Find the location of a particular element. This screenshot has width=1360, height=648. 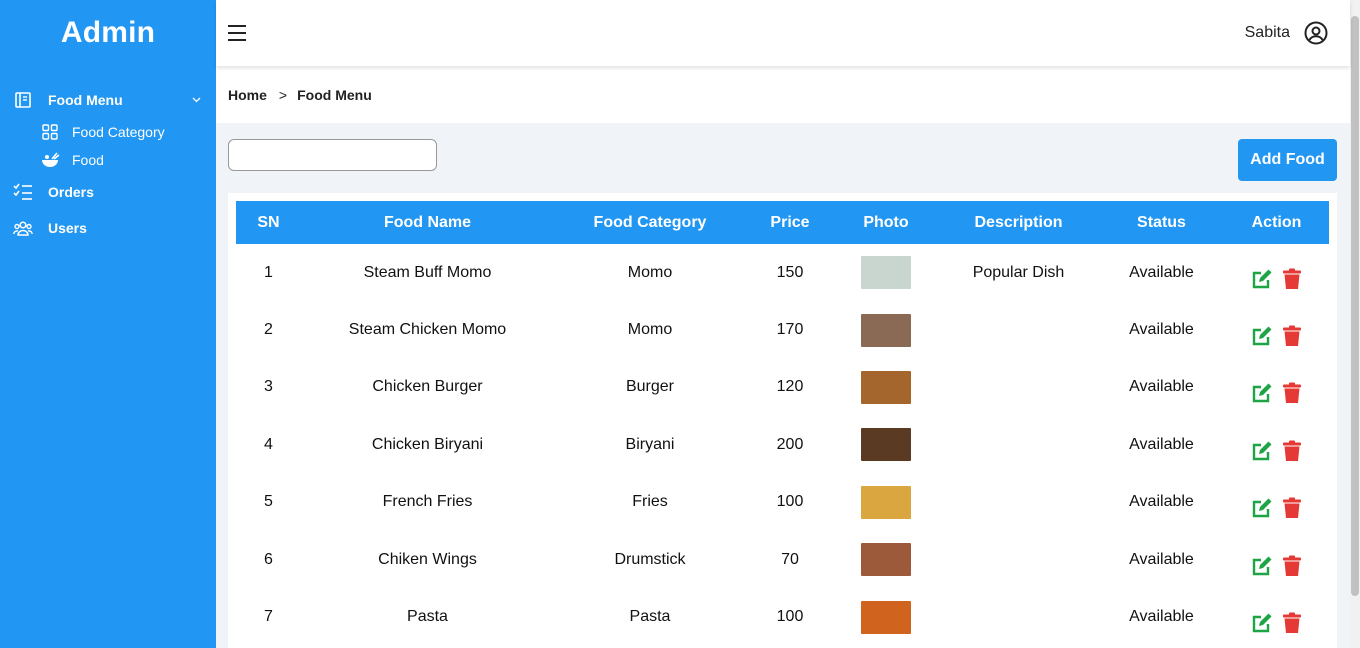

cell-food-name: Steam Chicken Momo is located at coordinates (427, 330).